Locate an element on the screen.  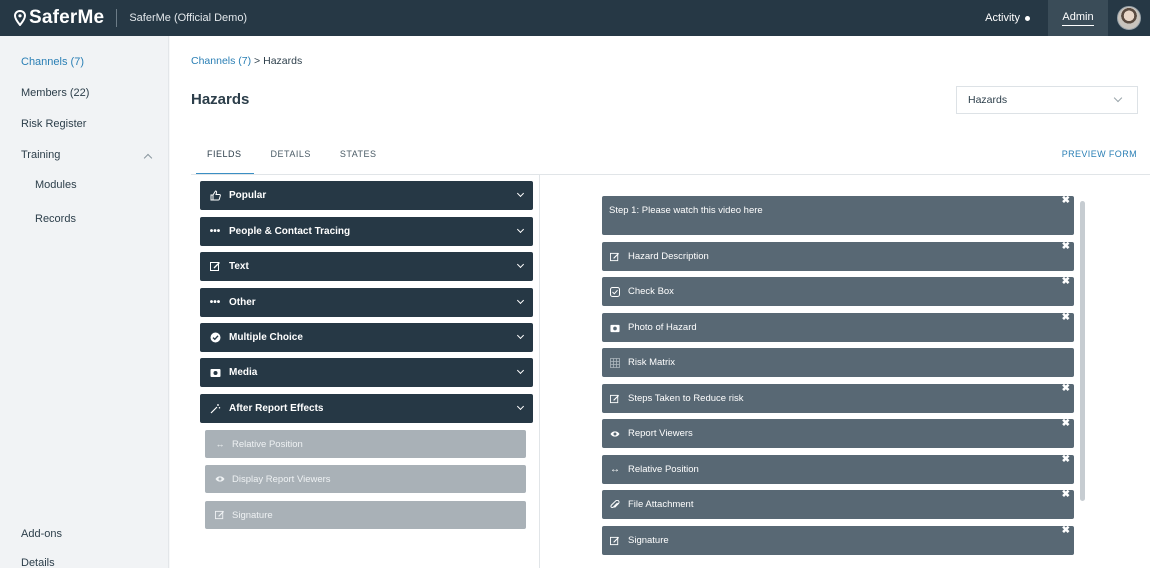
channel-select: Hazards is located at coordinates (1047, 100).